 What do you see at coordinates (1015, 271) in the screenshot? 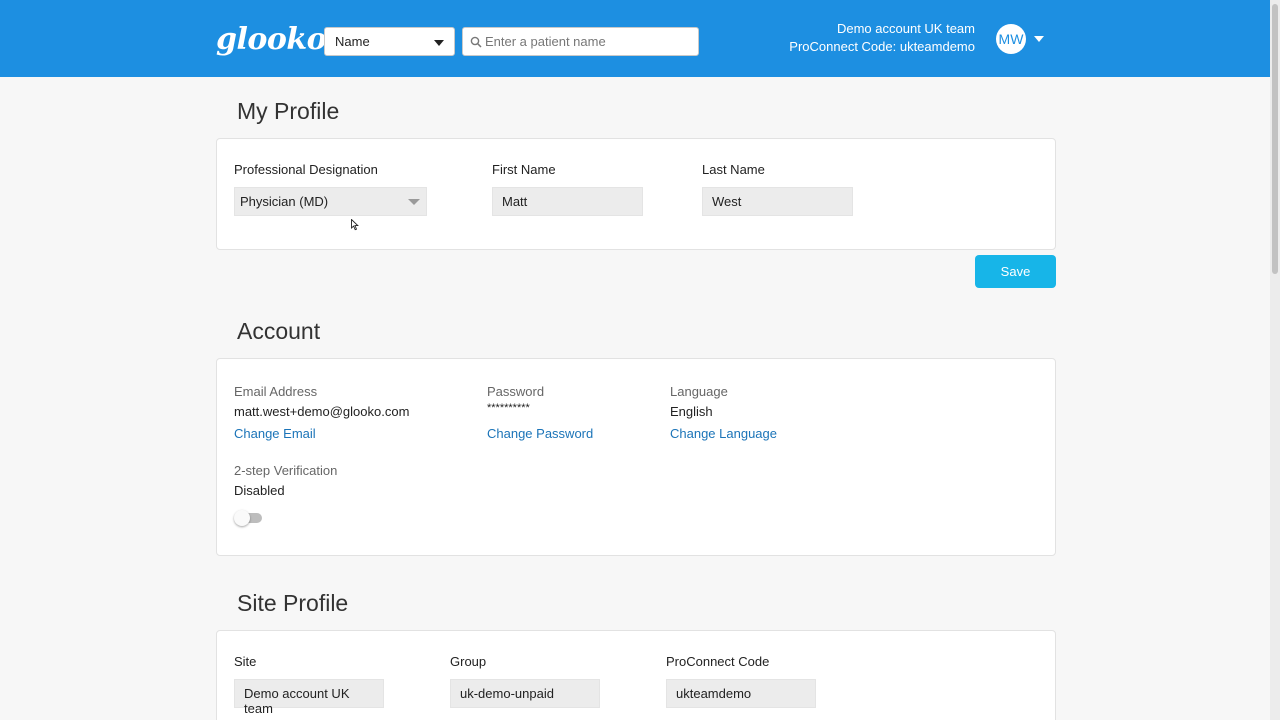
I see `save-button: Save` at bounding box center [1015, 271].